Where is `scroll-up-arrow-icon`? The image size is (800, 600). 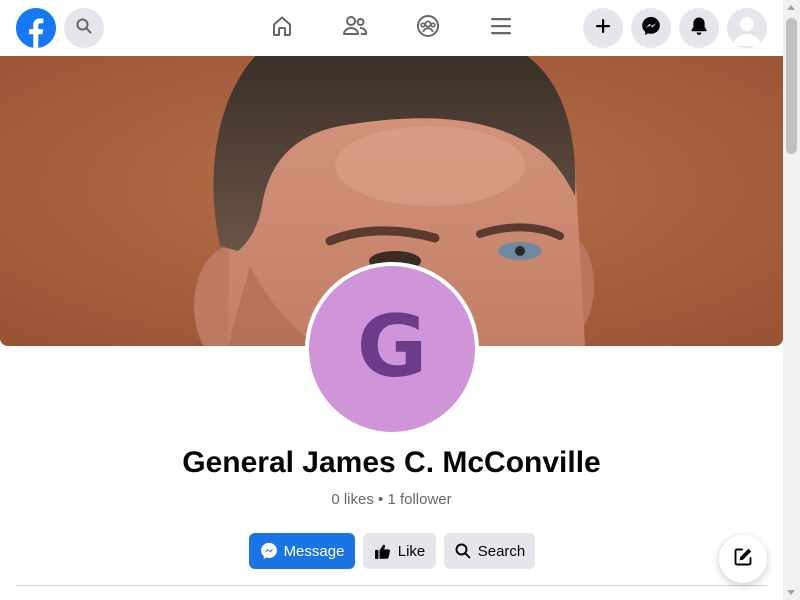
scroll-up-arrow-icon is located at coordinates (791, 7).